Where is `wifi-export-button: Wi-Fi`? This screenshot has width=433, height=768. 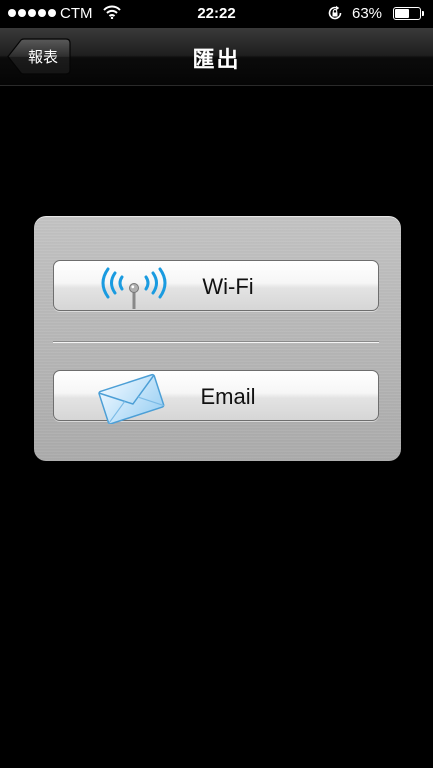 wifi-export-button: Wi-Fi is located at coordinates (216, 285).